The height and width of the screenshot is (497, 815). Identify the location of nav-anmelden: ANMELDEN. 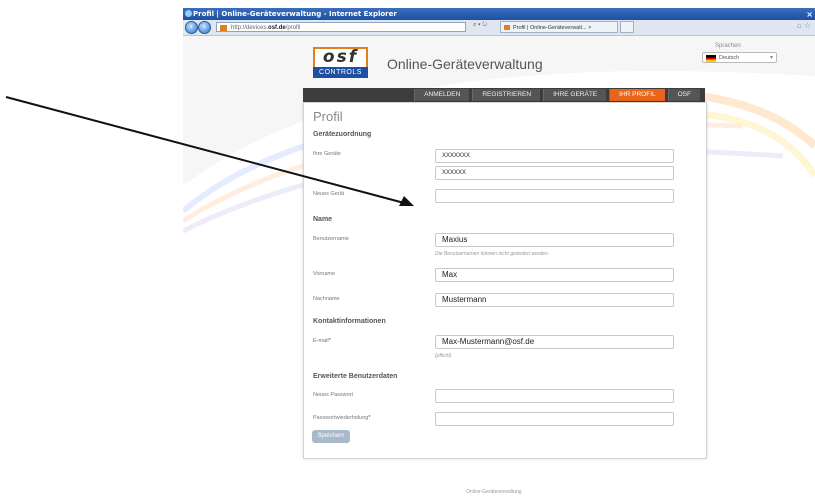
(442, 95).